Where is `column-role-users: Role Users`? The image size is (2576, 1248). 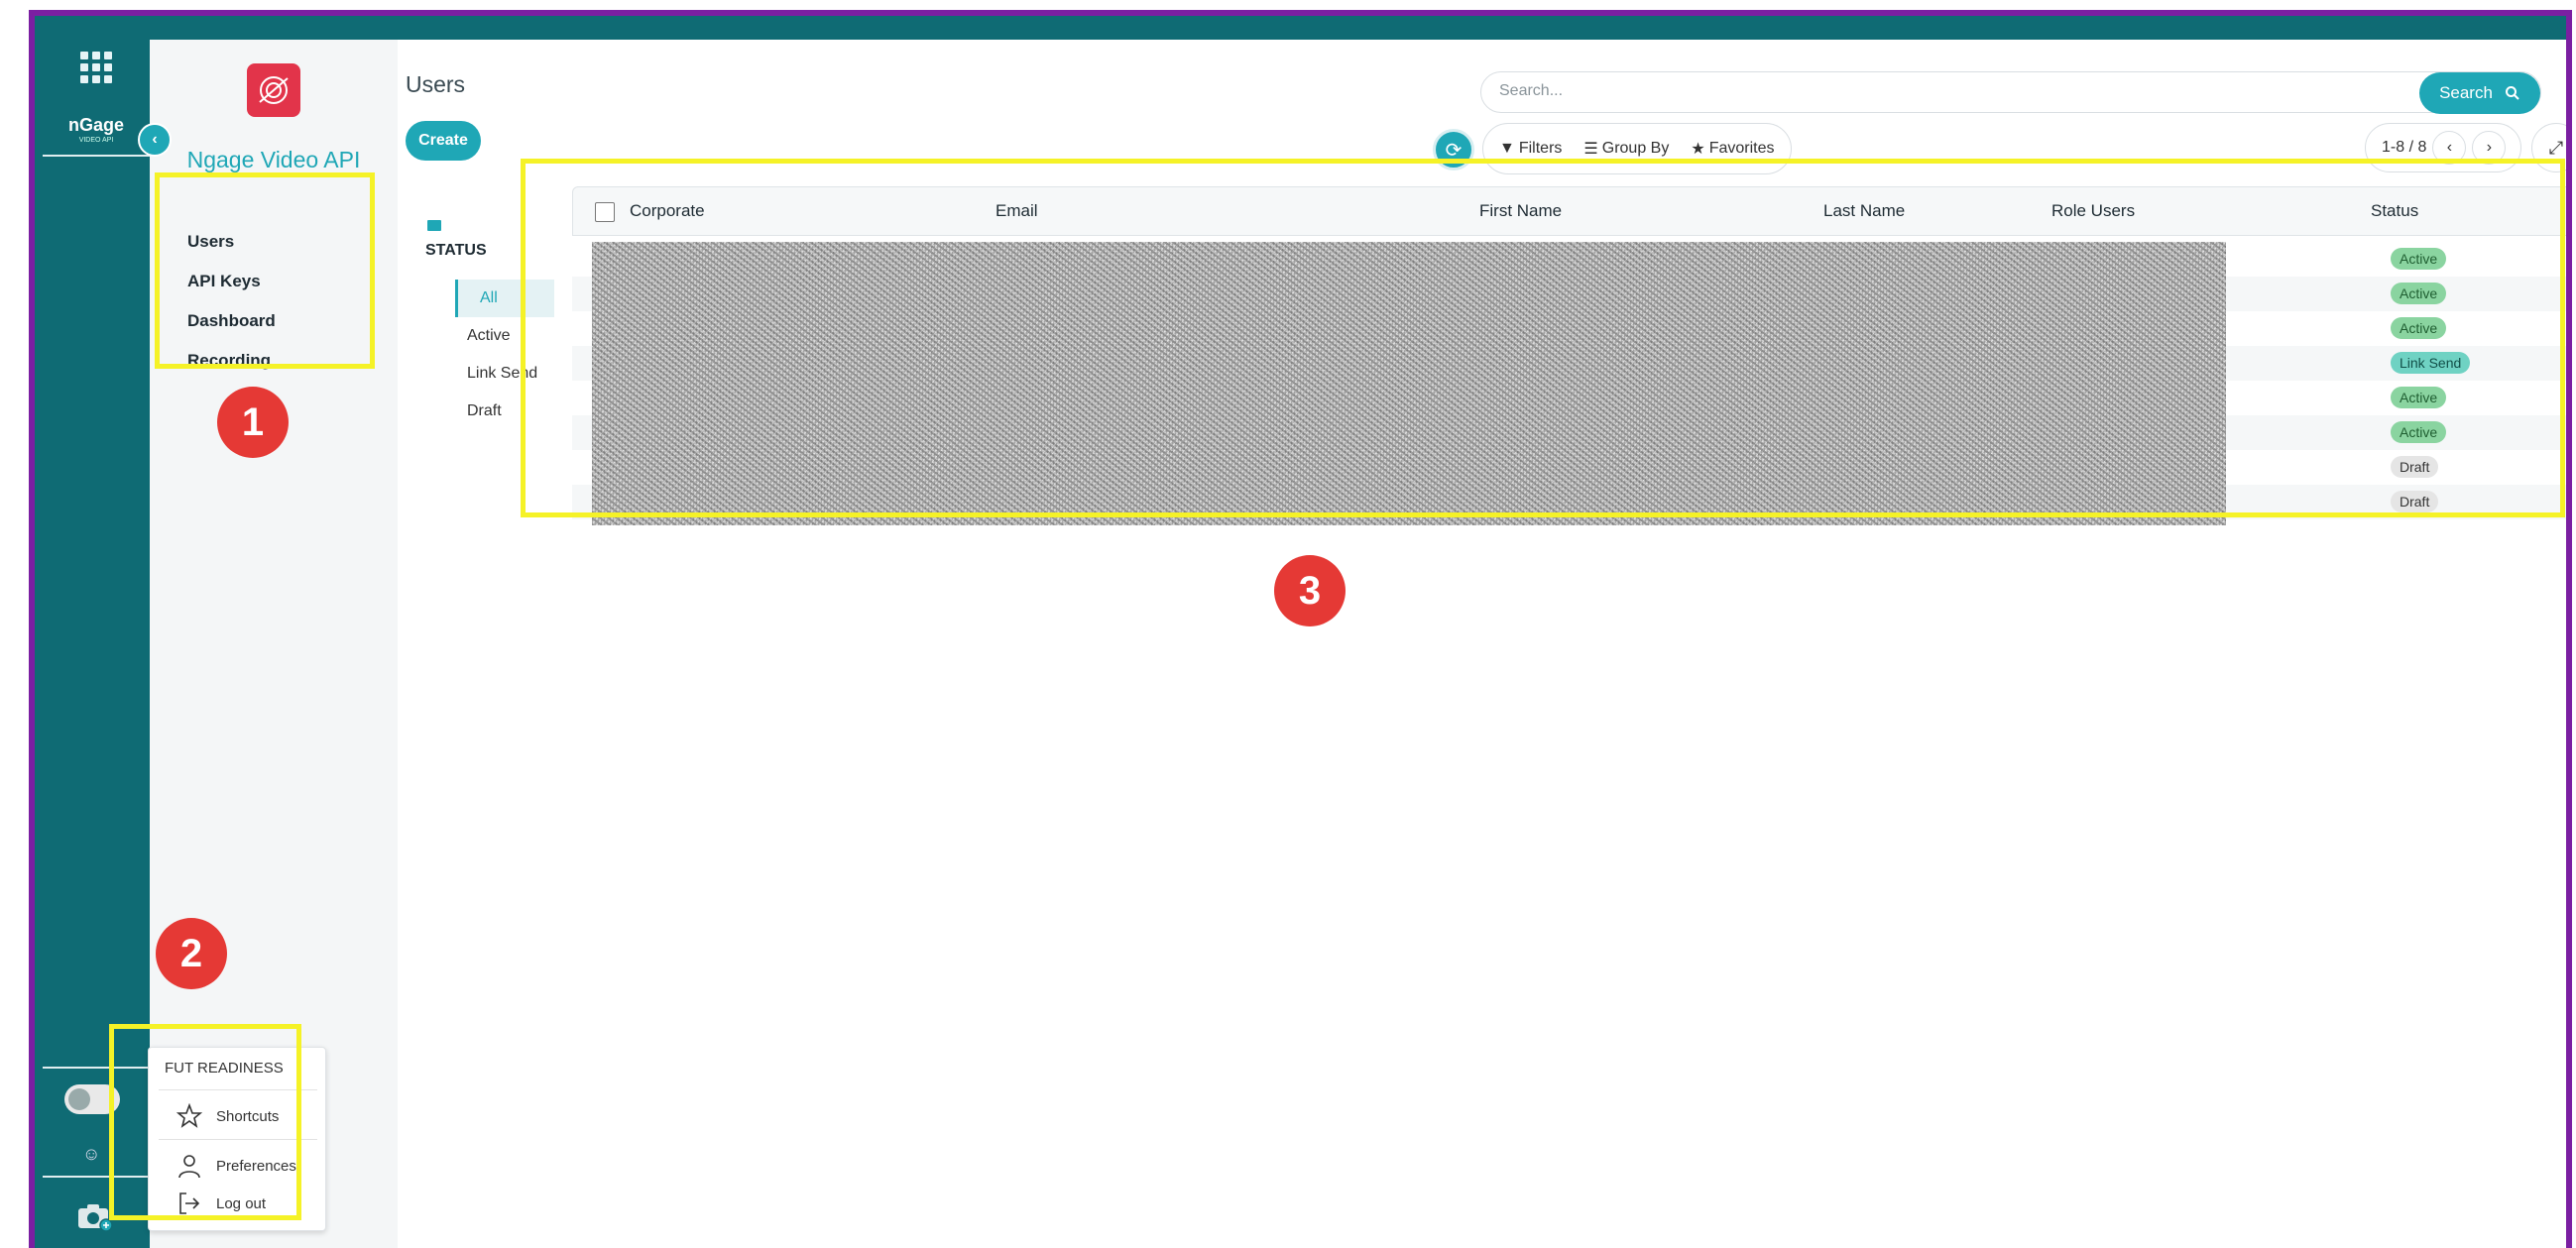
column-role-users: Role Users is located at coordinates (2093, 211).